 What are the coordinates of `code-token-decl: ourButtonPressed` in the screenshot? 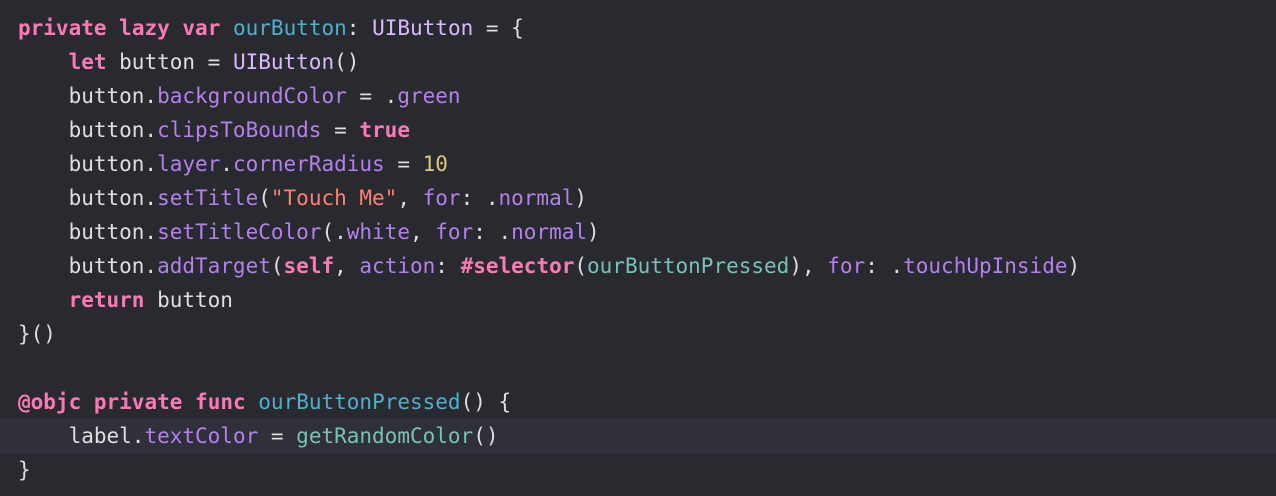 It's located at (359, 402).